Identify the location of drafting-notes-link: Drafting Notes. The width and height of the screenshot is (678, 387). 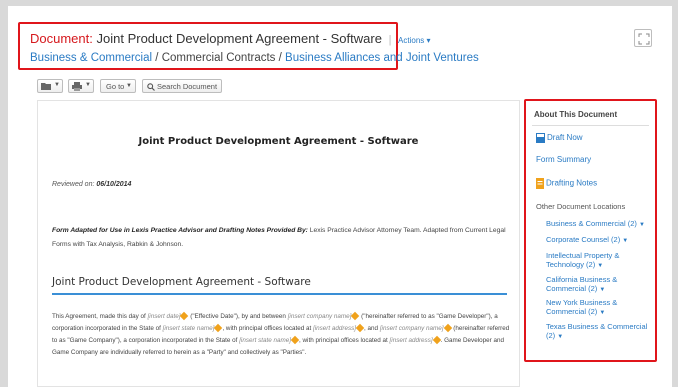
(566, 183).